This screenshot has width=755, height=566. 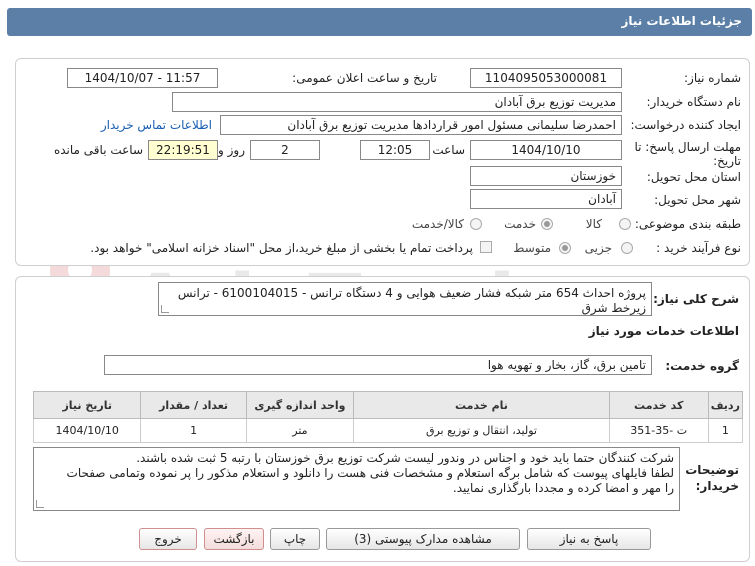 I want to click on deadline-label: مهلت ارسال پاسخ: تا تاریخ:, so click(x=687, y=154).